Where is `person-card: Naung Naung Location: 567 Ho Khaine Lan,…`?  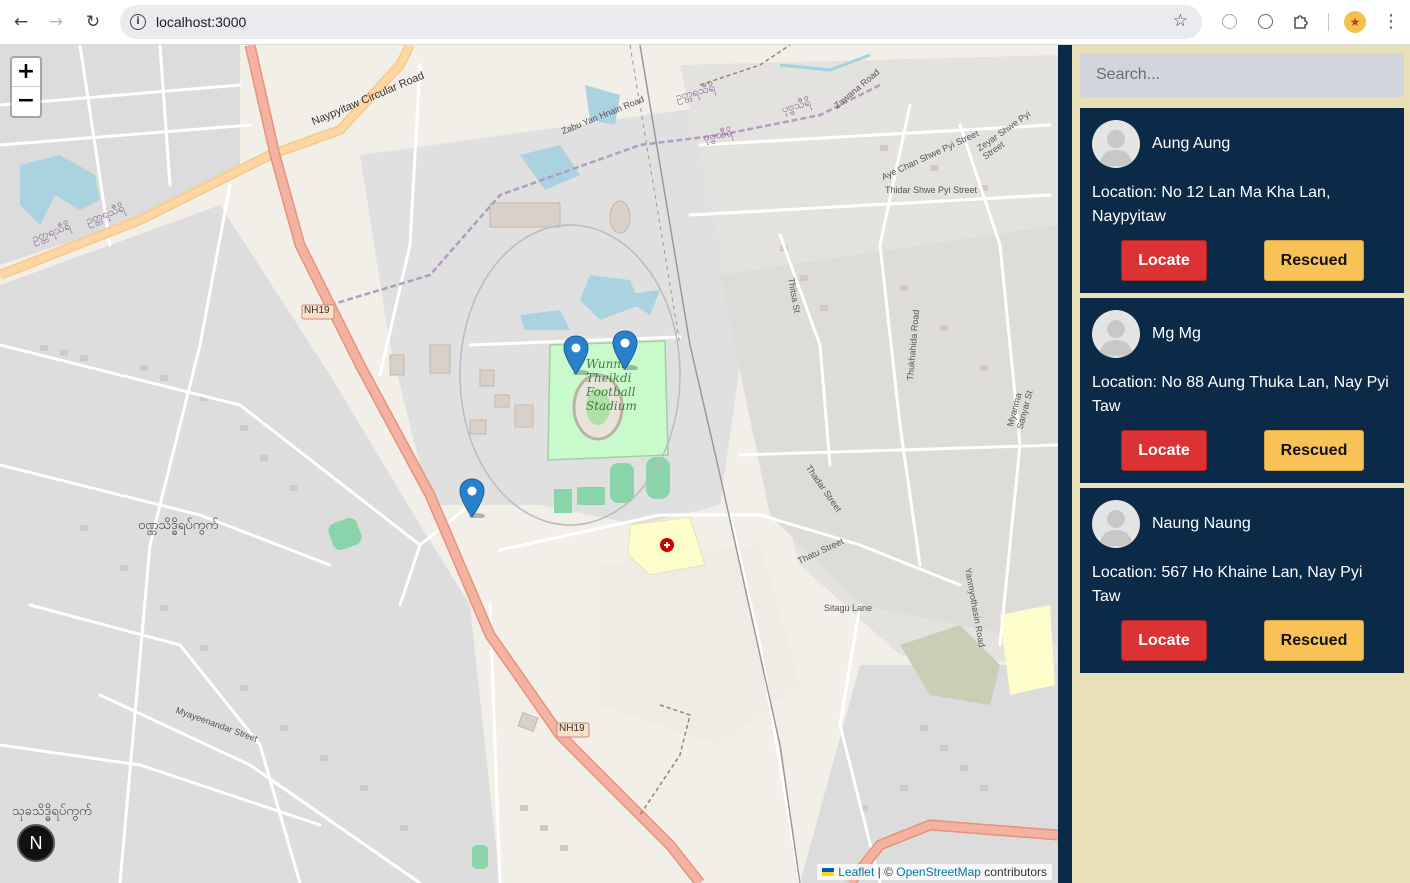 person-card: Naung Naung Location: 567 Ho Khaine Lan,… is located at coordinates (1242, 580).